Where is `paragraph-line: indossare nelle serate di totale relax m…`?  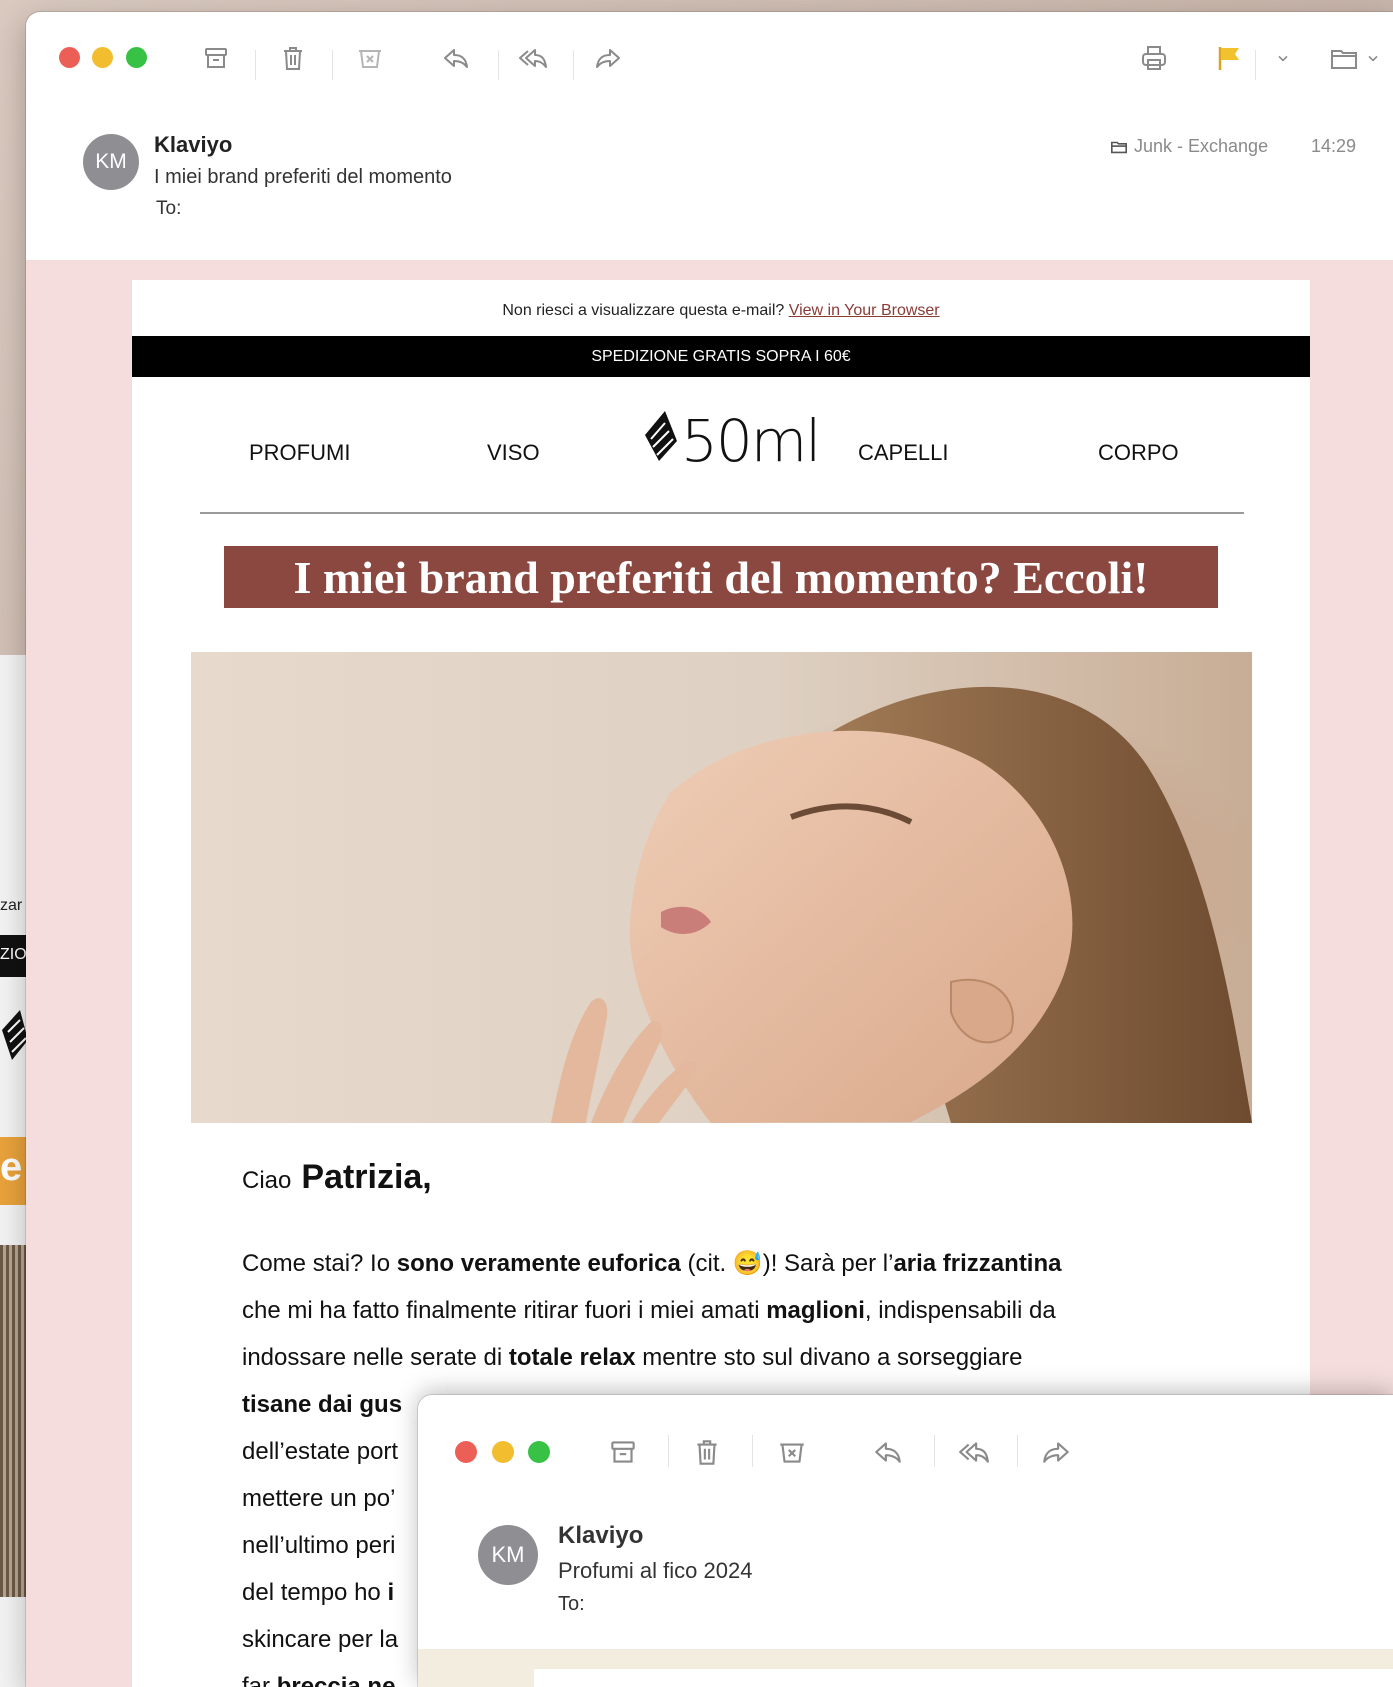
paragraph-line: indossare nelle serate di totale relax m… is located at coordinates (632, 1357).